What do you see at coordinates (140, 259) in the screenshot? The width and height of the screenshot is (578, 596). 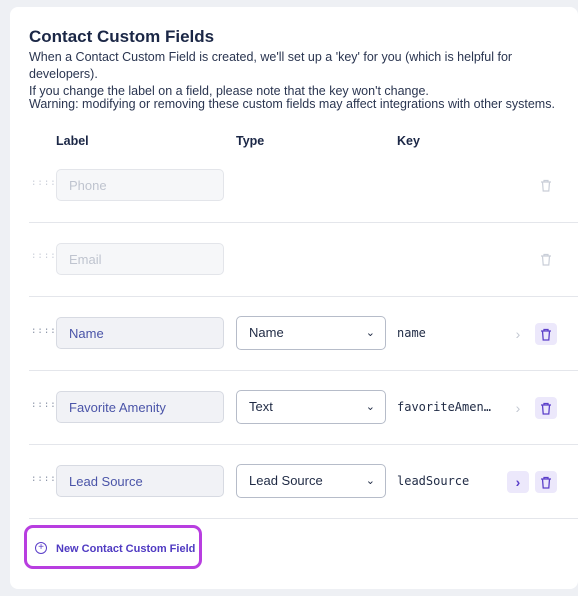 I see `label-input-email: Email` at bounding box center [140, 259].